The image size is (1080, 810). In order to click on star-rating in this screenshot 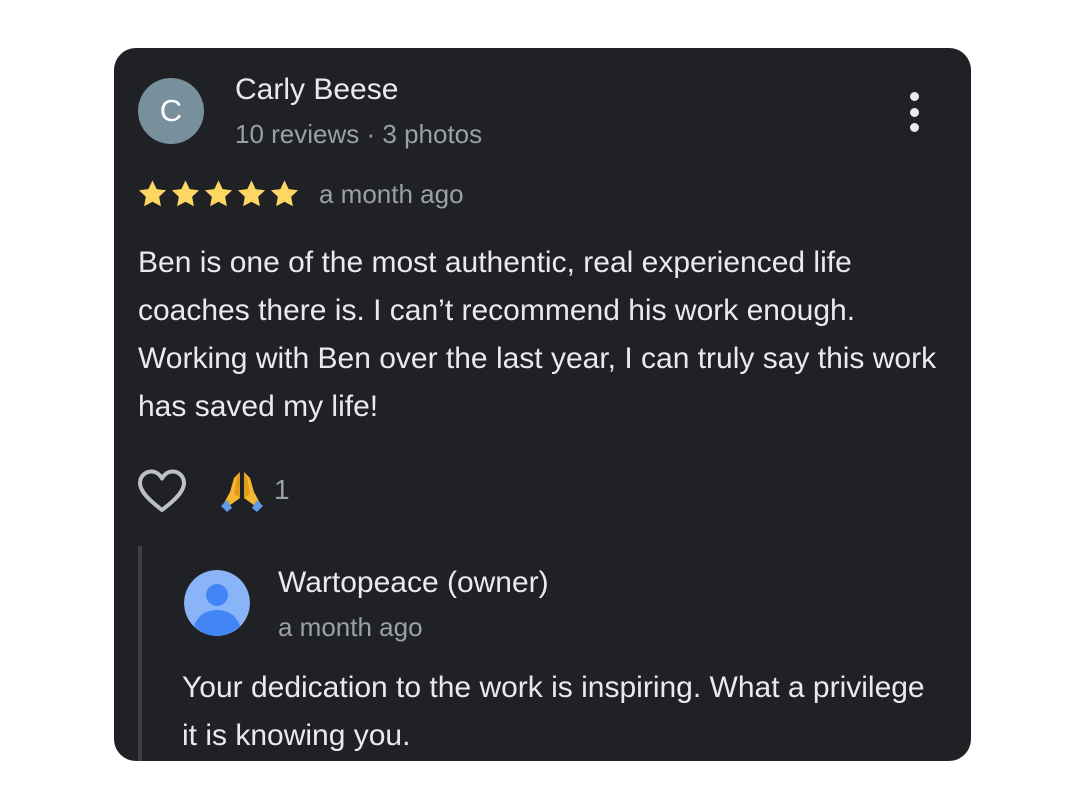, I will do `click(218, 194)`.